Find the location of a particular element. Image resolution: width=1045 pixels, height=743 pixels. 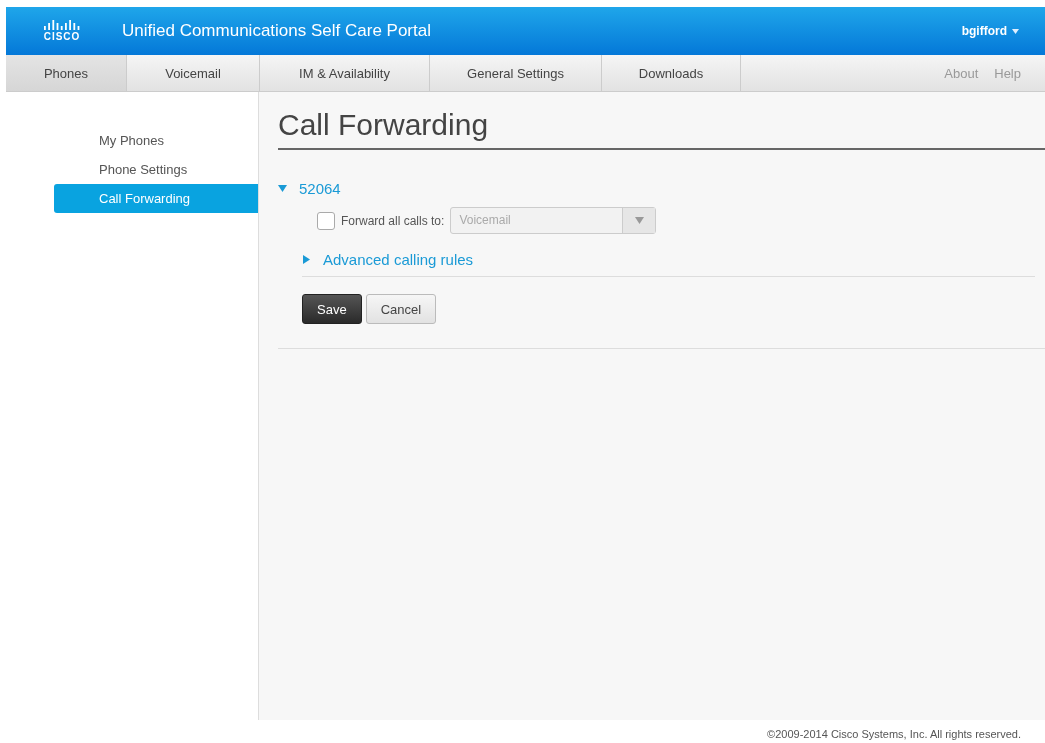

nav-tab: Phones is located at coordinates (66, 73).